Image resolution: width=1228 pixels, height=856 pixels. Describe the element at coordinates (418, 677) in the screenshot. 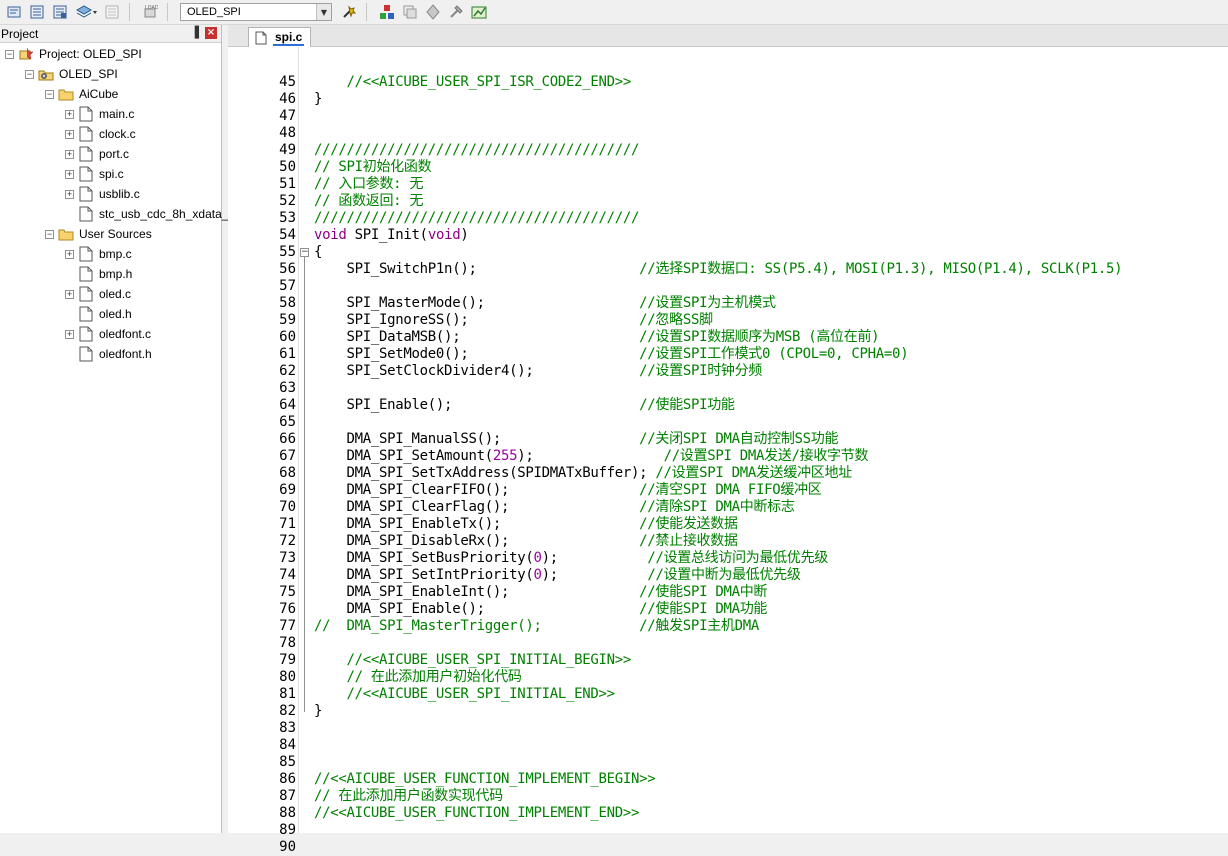

I see `code-line: // 在此添加用户初始化代码` at that location.